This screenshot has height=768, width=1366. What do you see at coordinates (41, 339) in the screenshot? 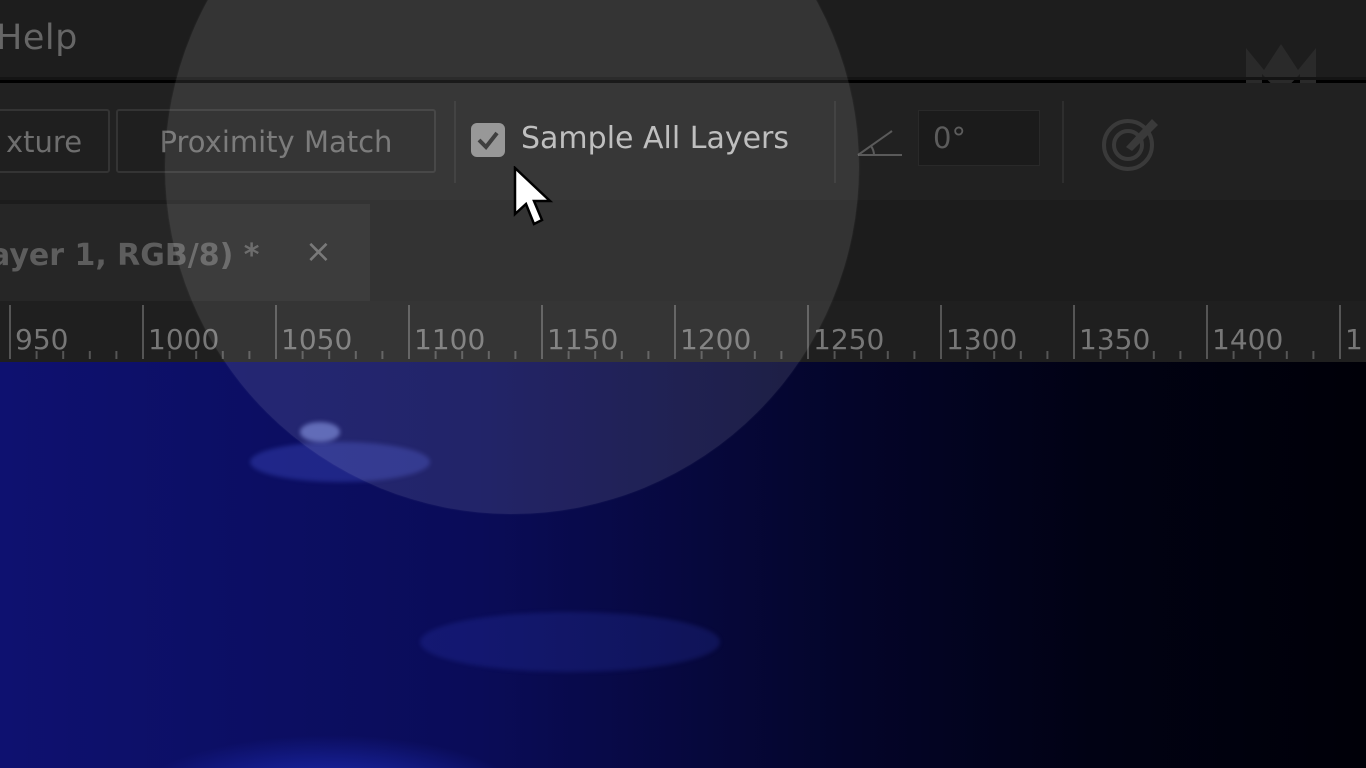
I see `ruler-label: 950` at bounding box center [41, 339].